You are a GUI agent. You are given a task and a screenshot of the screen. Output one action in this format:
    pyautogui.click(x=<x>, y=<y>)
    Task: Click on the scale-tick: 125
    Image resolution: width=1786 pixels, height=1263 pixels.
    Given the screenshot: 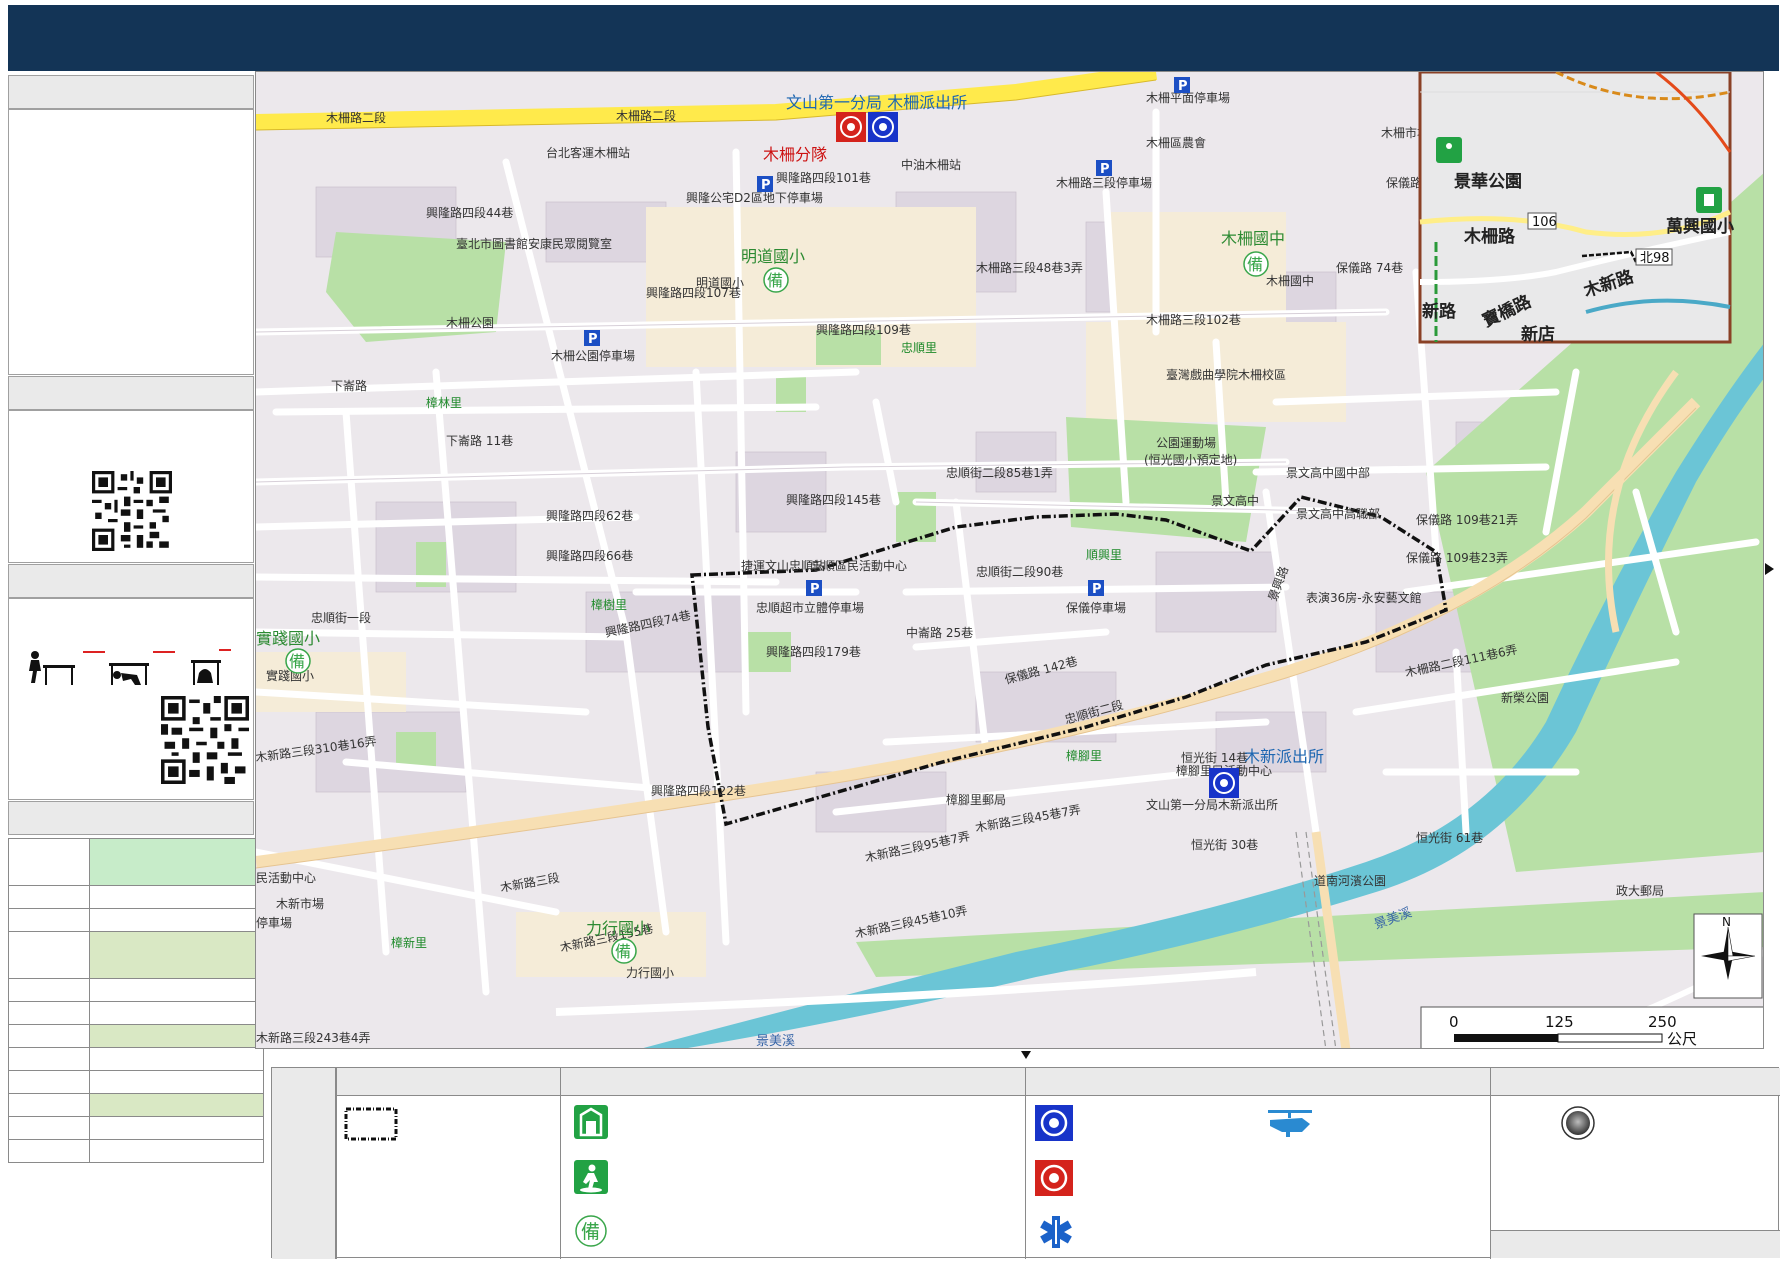 What is the action you would take?
    pyautogui.click(x=1559, y=1022)
    